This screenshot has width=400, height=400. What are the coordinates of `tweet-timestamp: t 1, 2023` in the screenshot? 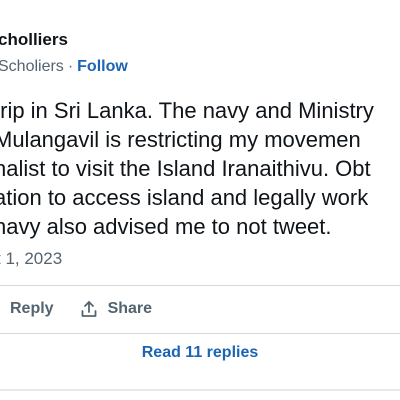 It's located at (31, 259).